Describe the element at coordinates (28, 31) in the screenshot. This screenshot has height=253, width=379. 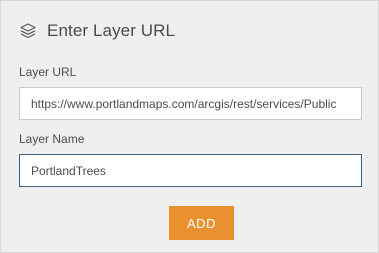
I see `layers-icon` at that location.